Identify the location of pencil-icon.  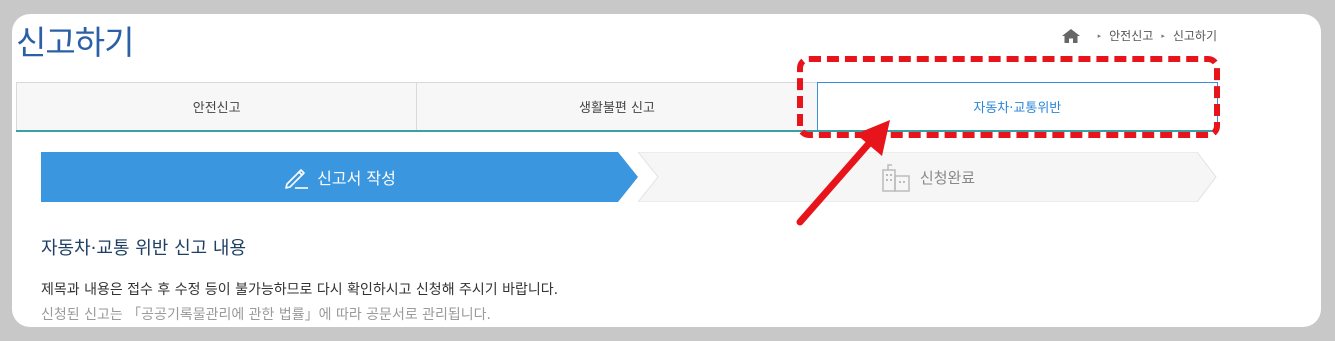
(297, 179).